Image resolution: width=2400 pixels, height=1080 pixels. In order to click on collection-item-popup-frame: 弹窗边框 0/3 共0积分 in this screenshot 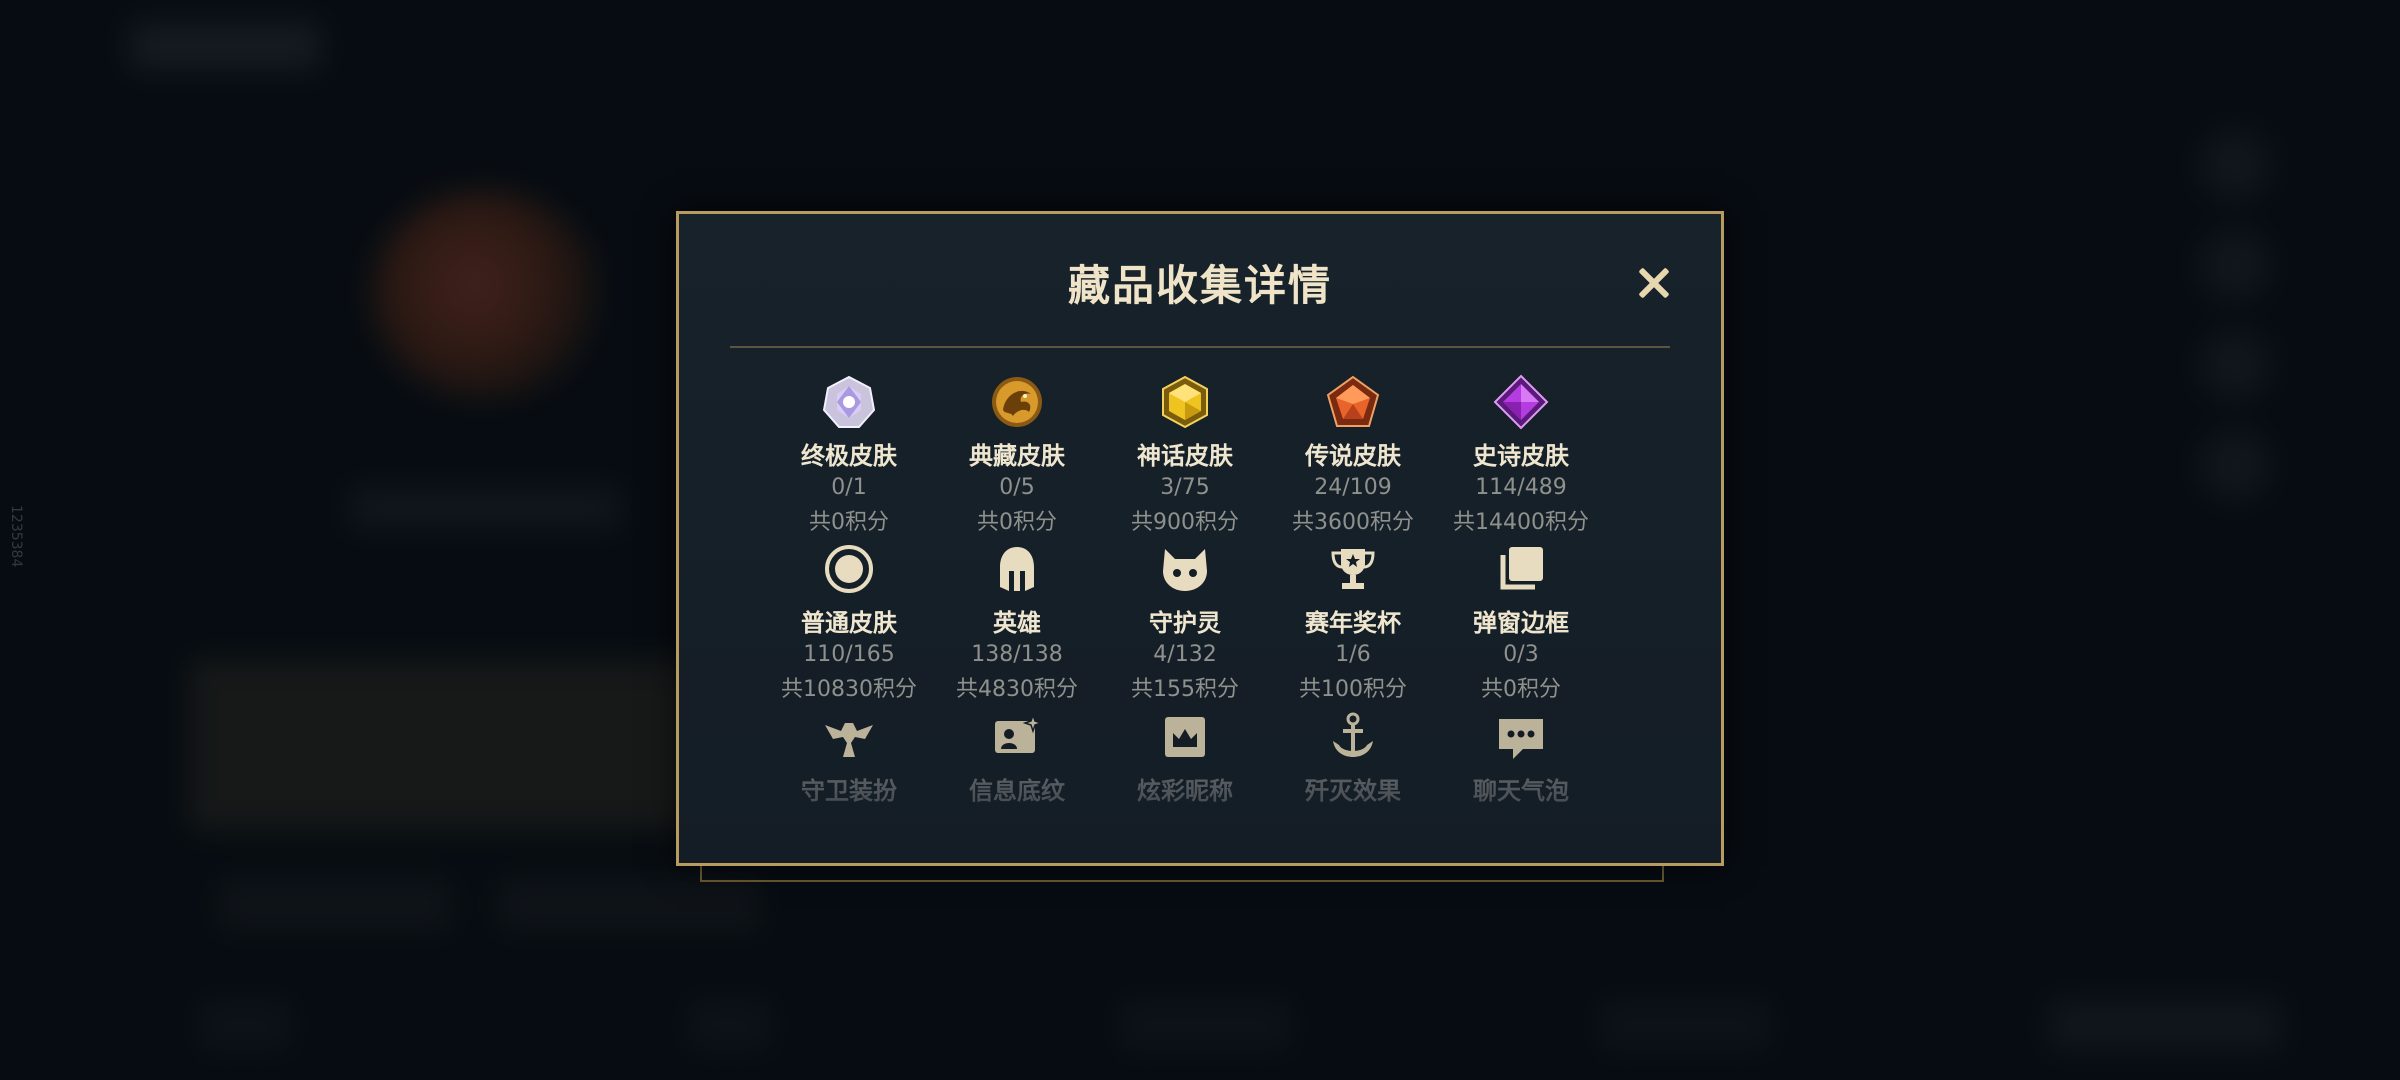, I will do `click(1521, 622)`.